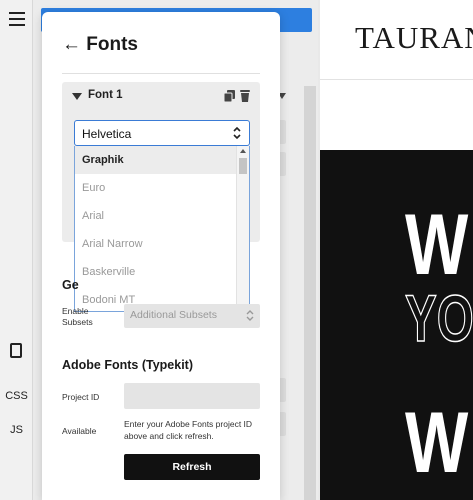 This screenshot has height=500, width=473. What do you see at coordinates (156, 272) in the screenshot?
I see `dropdown-option: Baskerville` at bounding box center [156, 272].